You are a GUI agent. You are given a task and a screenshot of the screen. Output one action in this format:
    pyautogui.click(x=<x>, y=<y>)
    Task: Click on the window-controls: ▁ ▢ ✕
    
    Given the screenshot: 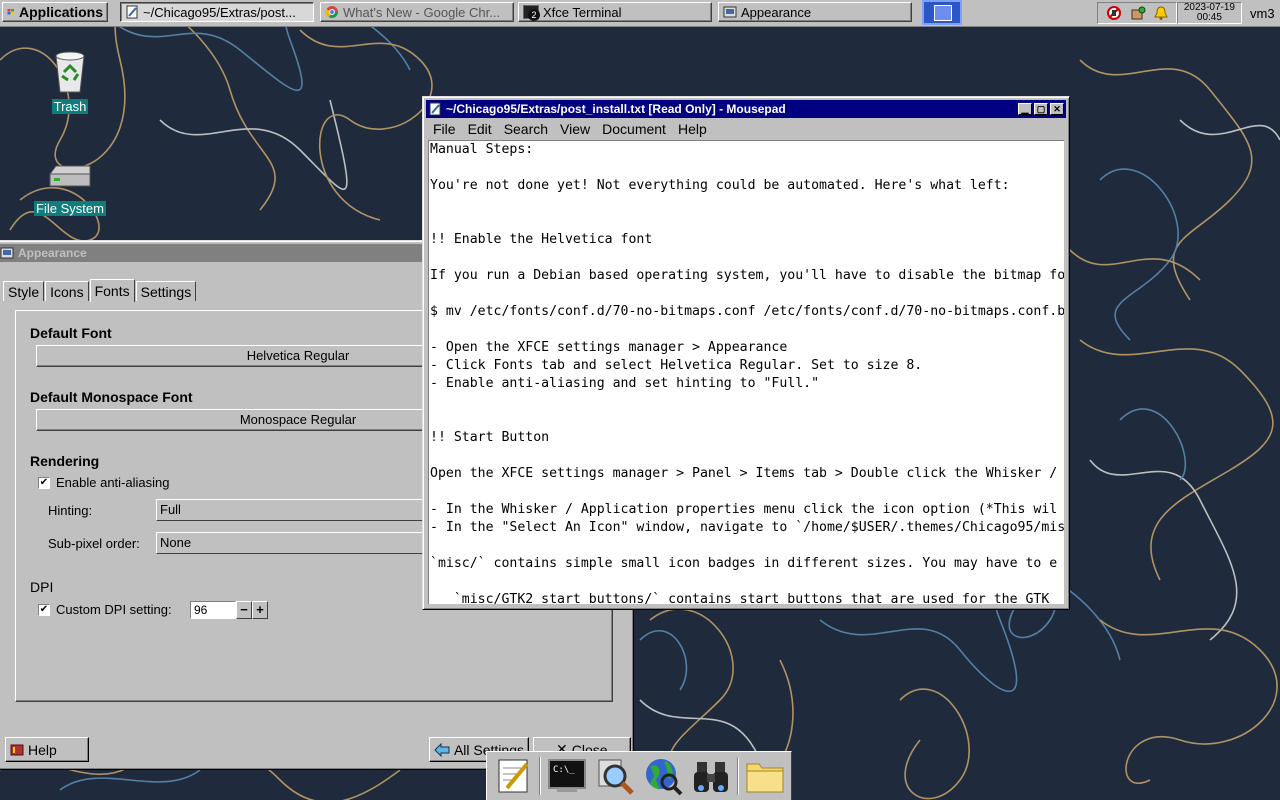 What is the action you would take?
    pyautogui.click(x=1041, y=109)
    